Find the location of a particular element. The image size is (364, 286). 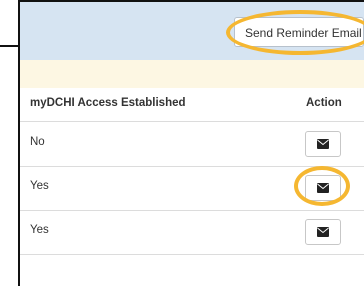

table-row: No is located at coordinates (192, 144).